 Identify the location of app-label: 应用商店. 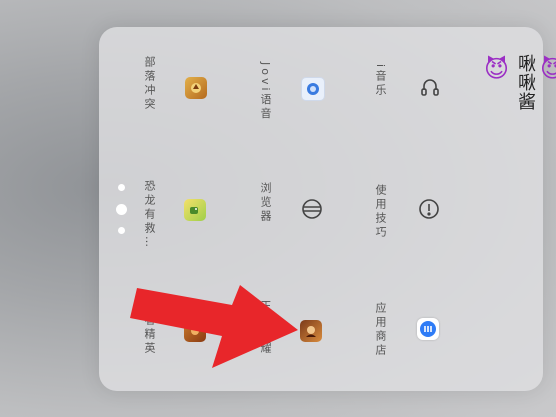
(380, 330).